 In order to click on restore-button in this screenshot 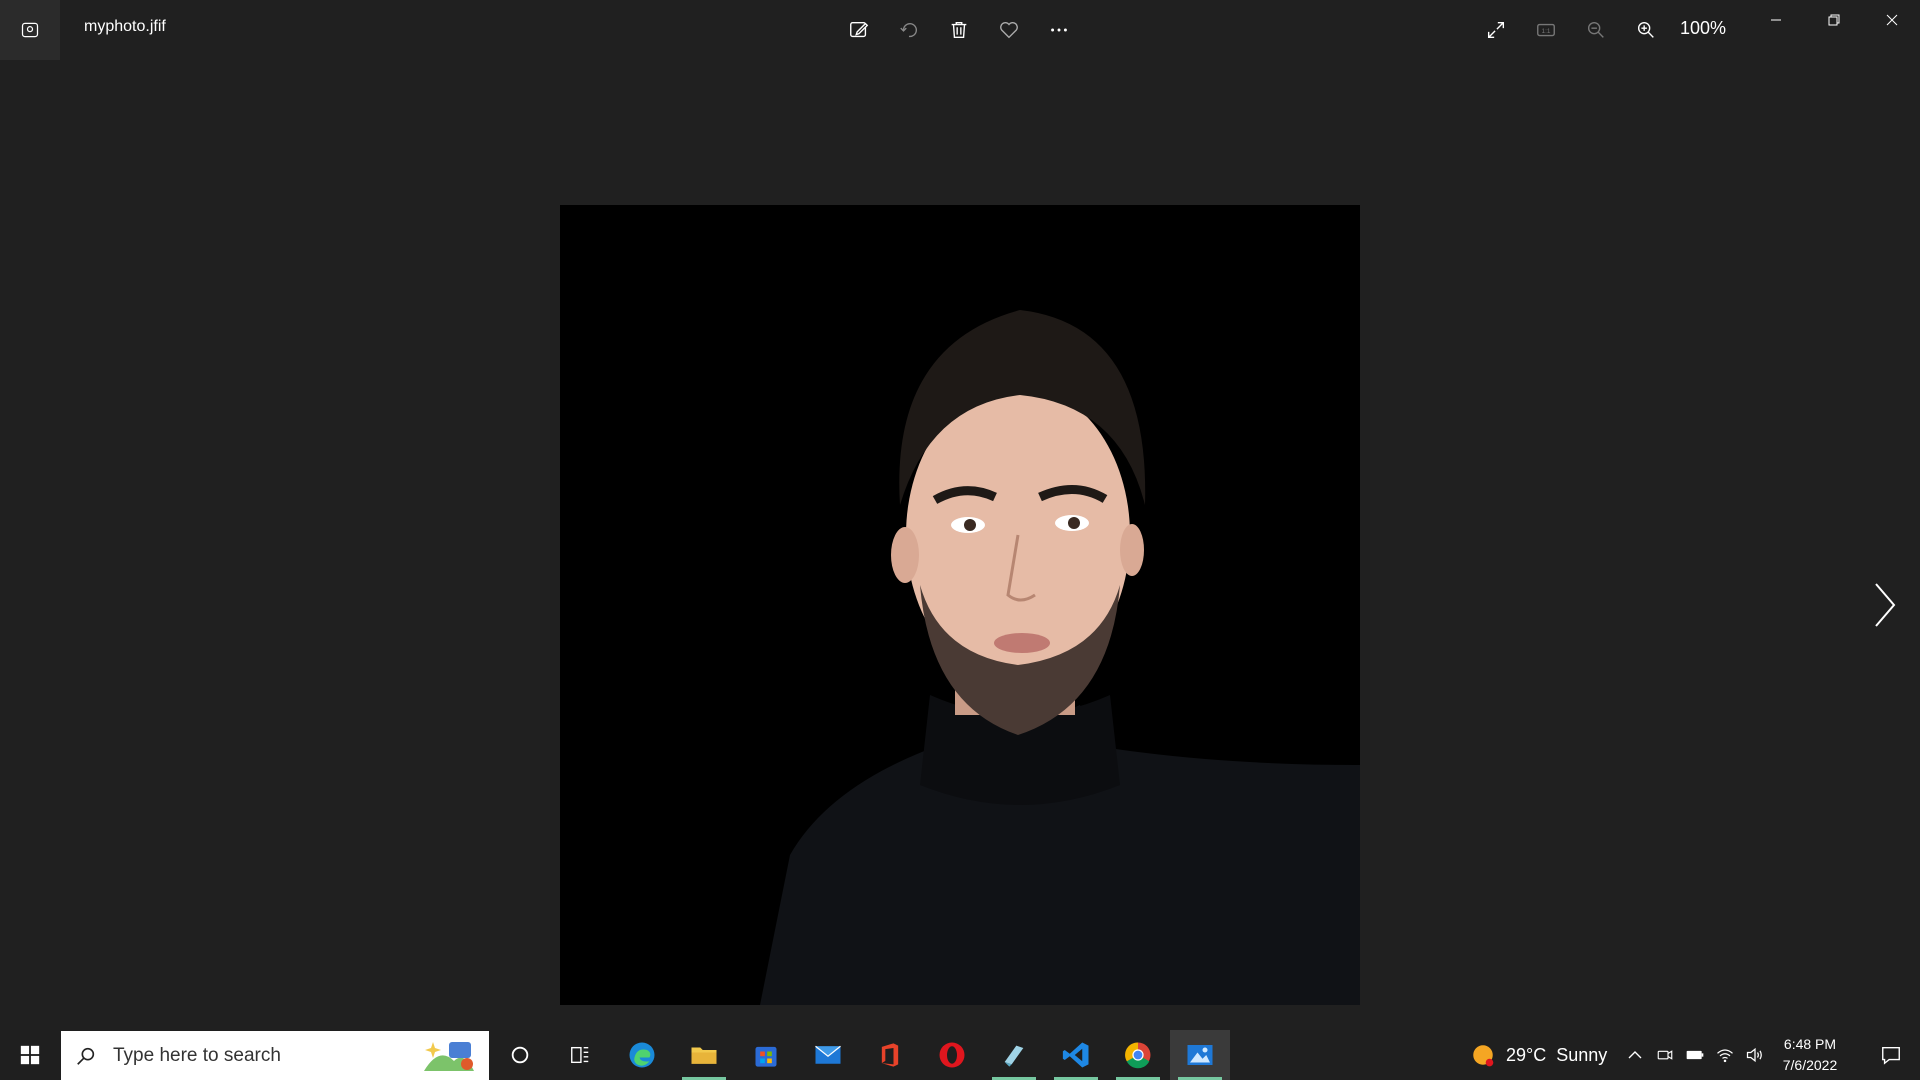, I will do `click(1834, 20)`.